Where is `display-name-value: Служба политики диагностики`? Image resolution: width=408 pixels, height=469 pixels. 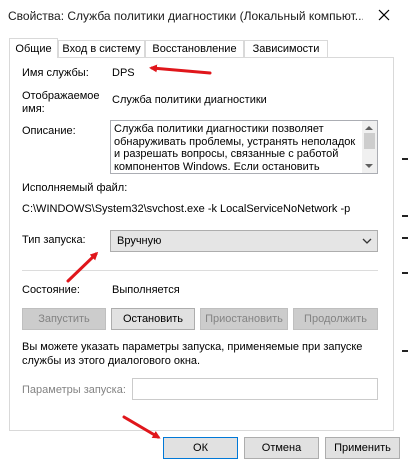 display-name-value: Служба политики диагностики is located at coordinates (189, 100).